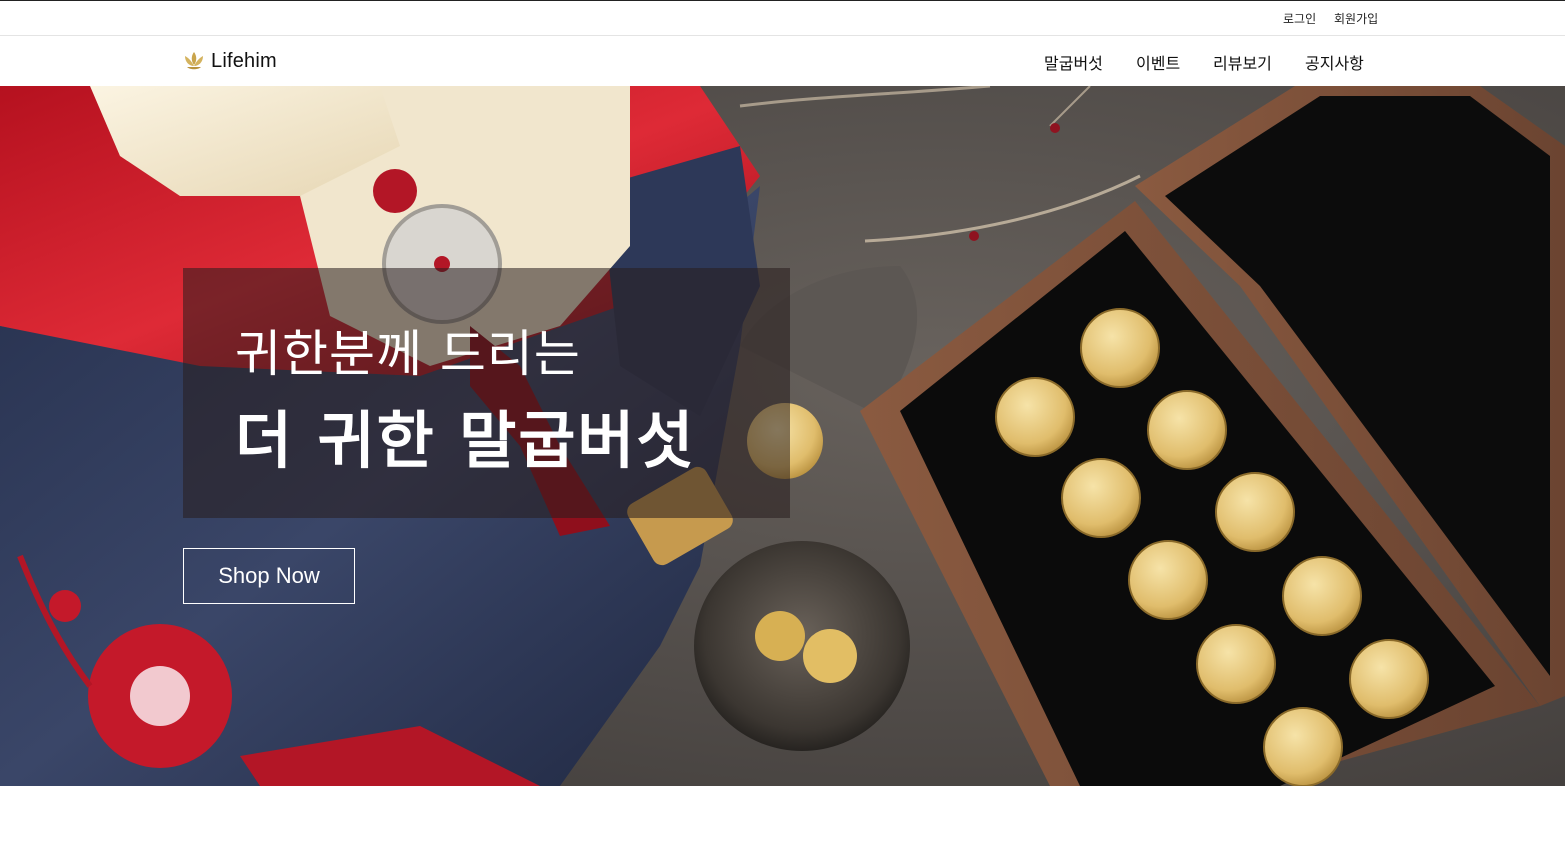 Image resolution: width=1565 pixels, height=845 pixels. What do you see at coordinates (194, 61) in the screenshot?
I see `lotus-icon` at bounding box center [194, 61].